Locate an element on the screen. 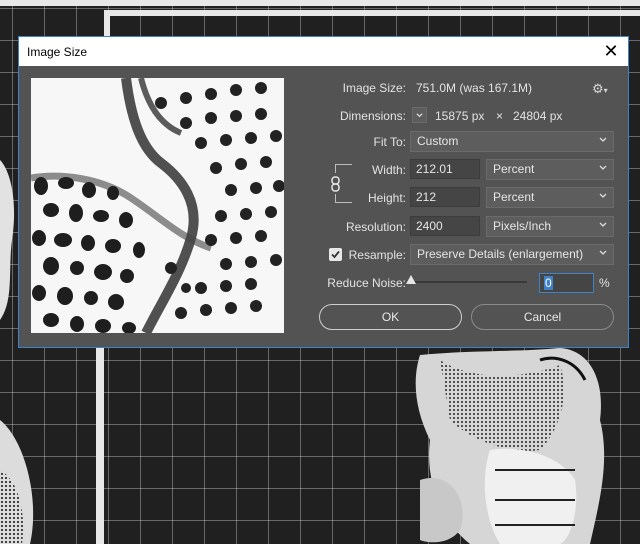 Image resolution: width=640 pixels, height=544 pixels. checkmark-icon is located at coordinates (335, 254).